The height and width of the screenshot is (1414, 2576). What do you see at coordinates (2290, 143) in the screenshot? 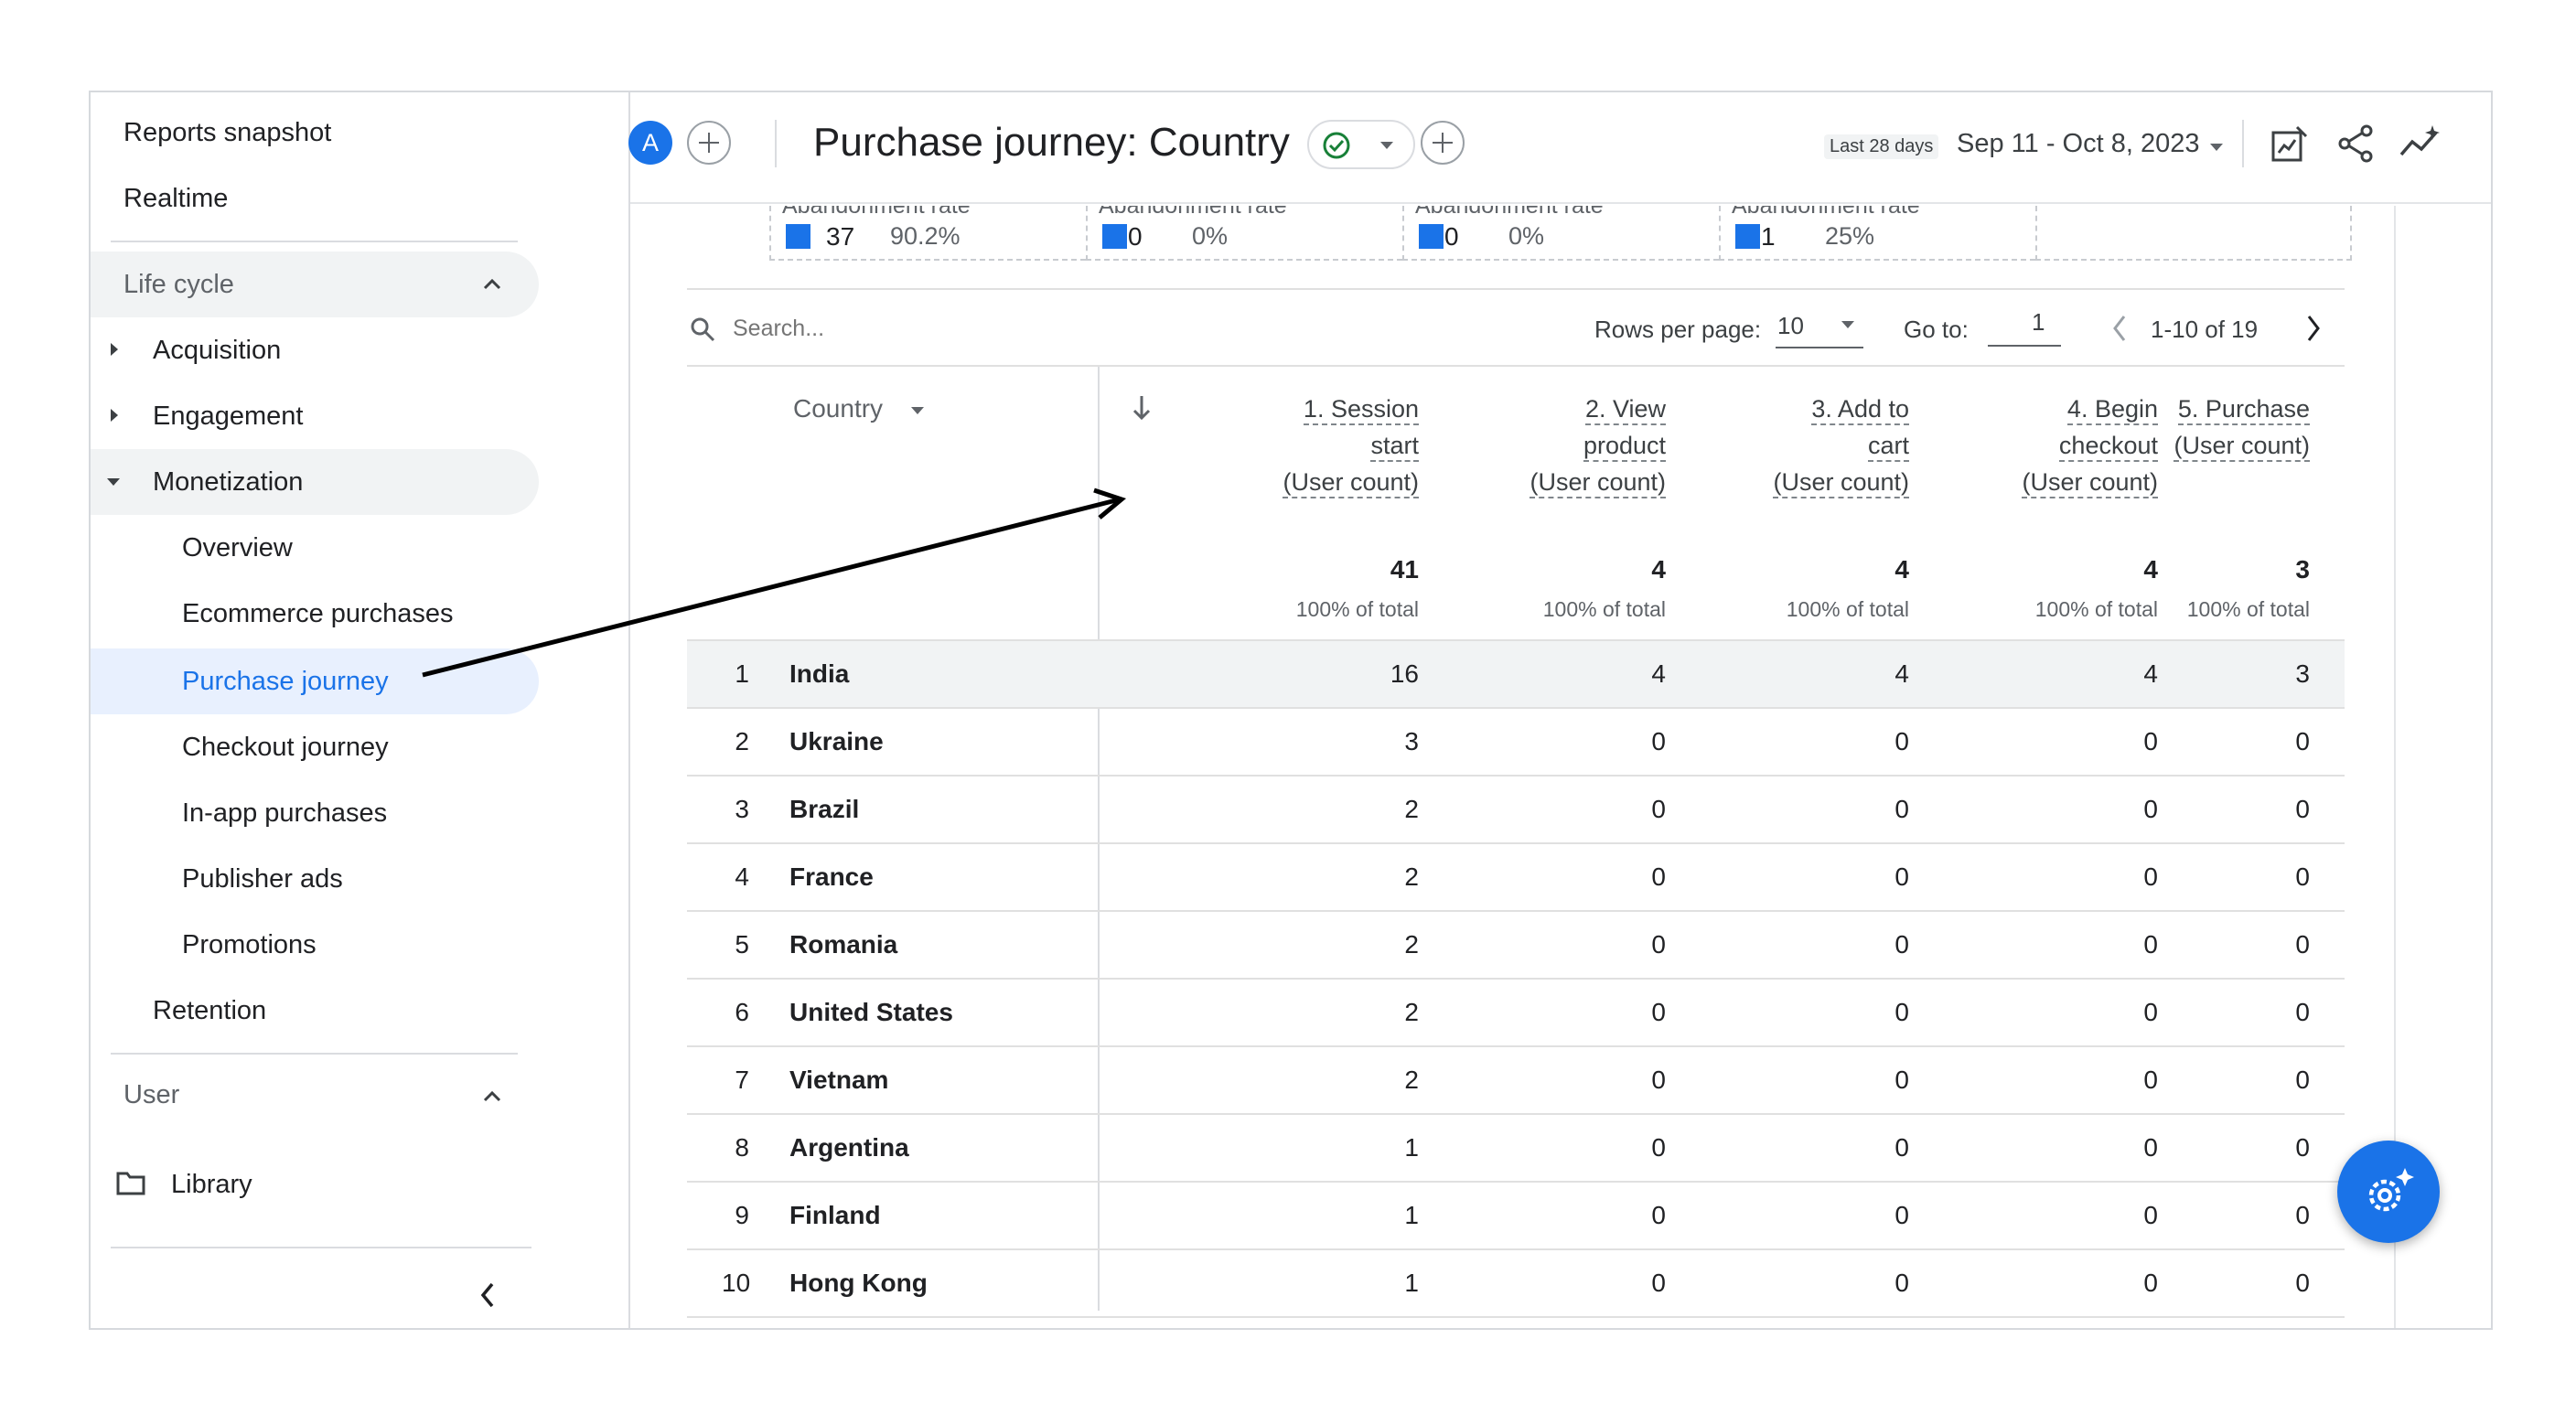
I see `customize-report-icon` at bounding box center [2290, 143].